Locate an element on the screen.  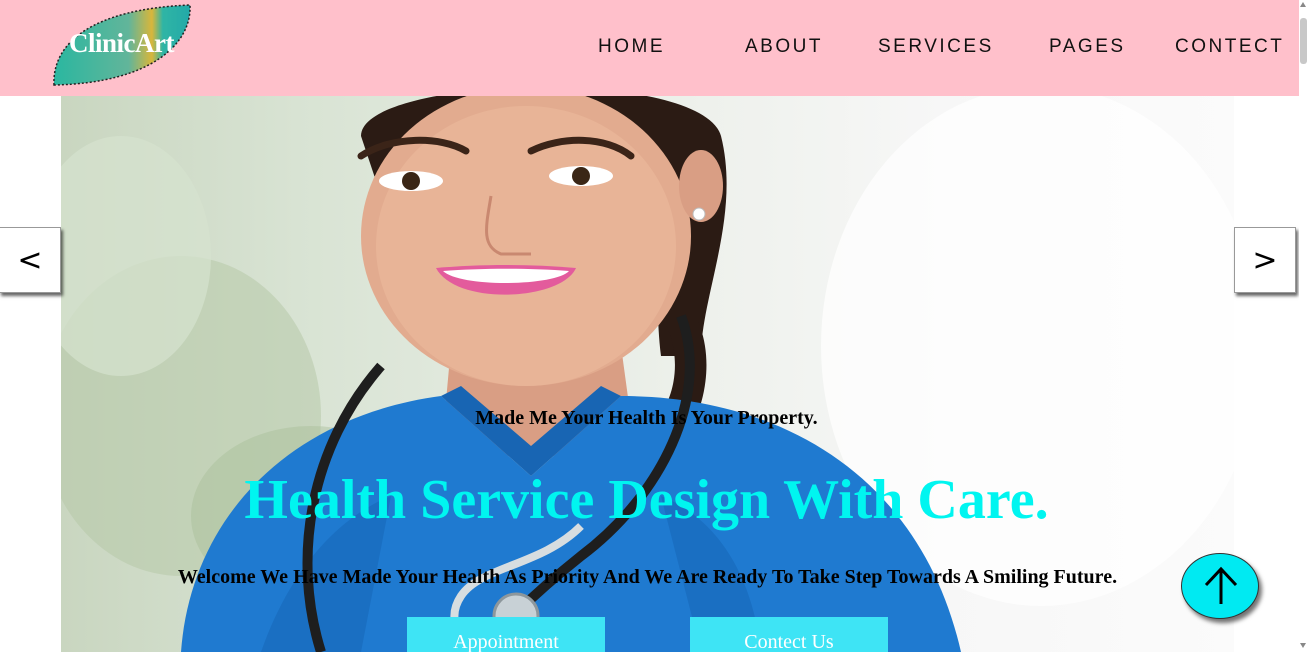
hero-headline: Health Service Design With Care. is located at coordinates (646, 500).